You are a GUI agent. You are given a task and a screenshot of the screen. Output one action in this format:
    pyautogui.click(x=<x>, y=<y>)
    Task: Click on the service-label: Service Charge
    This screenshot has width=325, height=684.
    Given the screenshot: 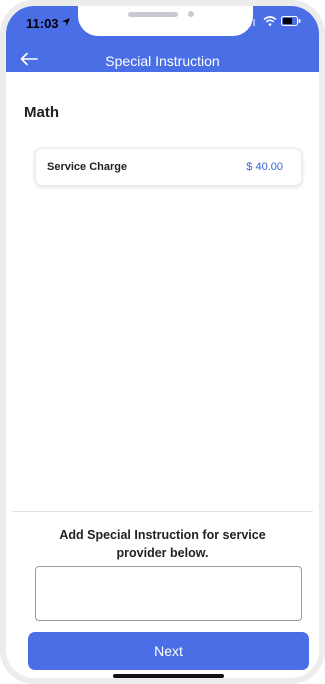 What is the action you would take?
    pyautogui.click(x=87, y=167)
    